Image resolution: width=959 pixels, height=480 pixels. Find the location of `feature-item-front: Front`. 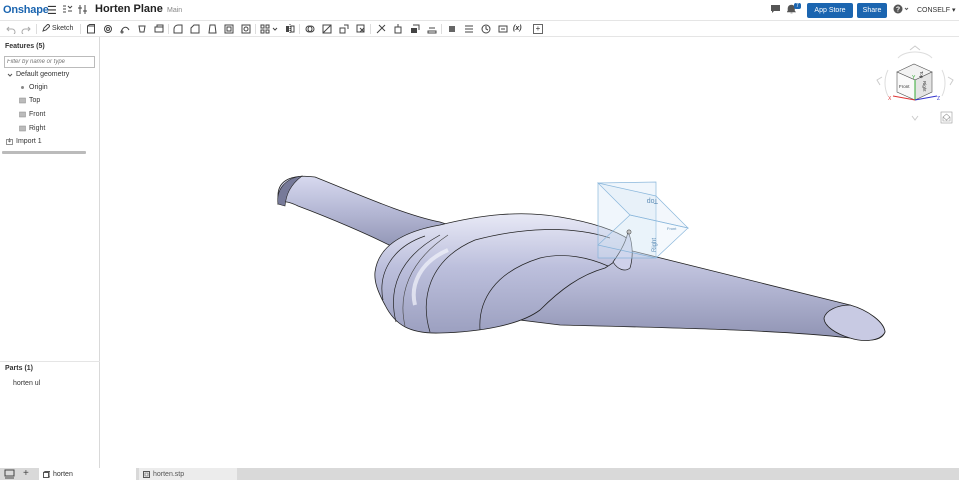

feature-item-front: Front is located at coordinates (32, 114).